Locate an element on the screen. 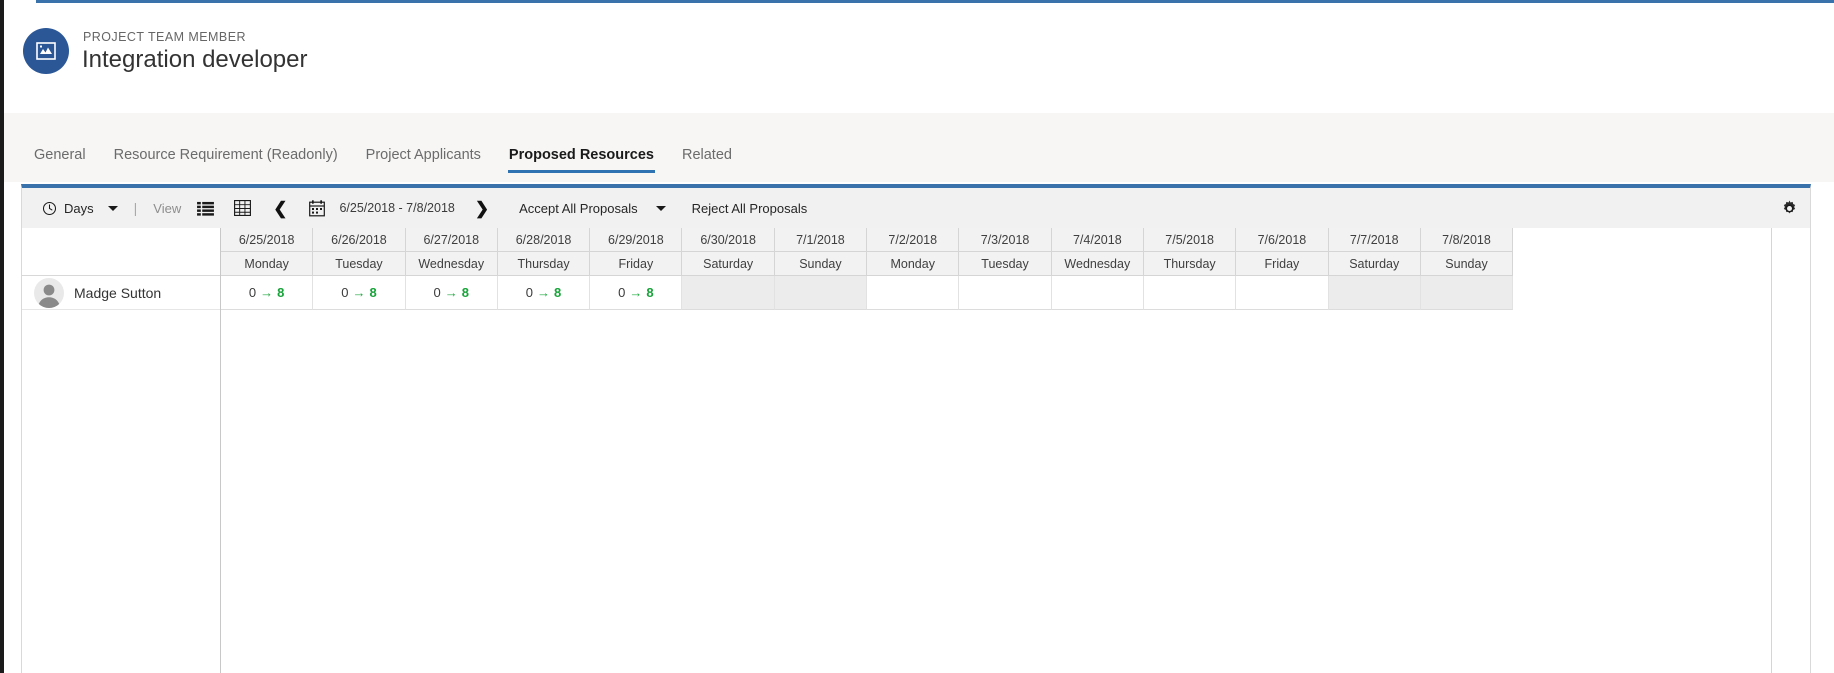 The image size is (1834, 673). resource-name: Madge Sutton is located at coordinates (118, 292).